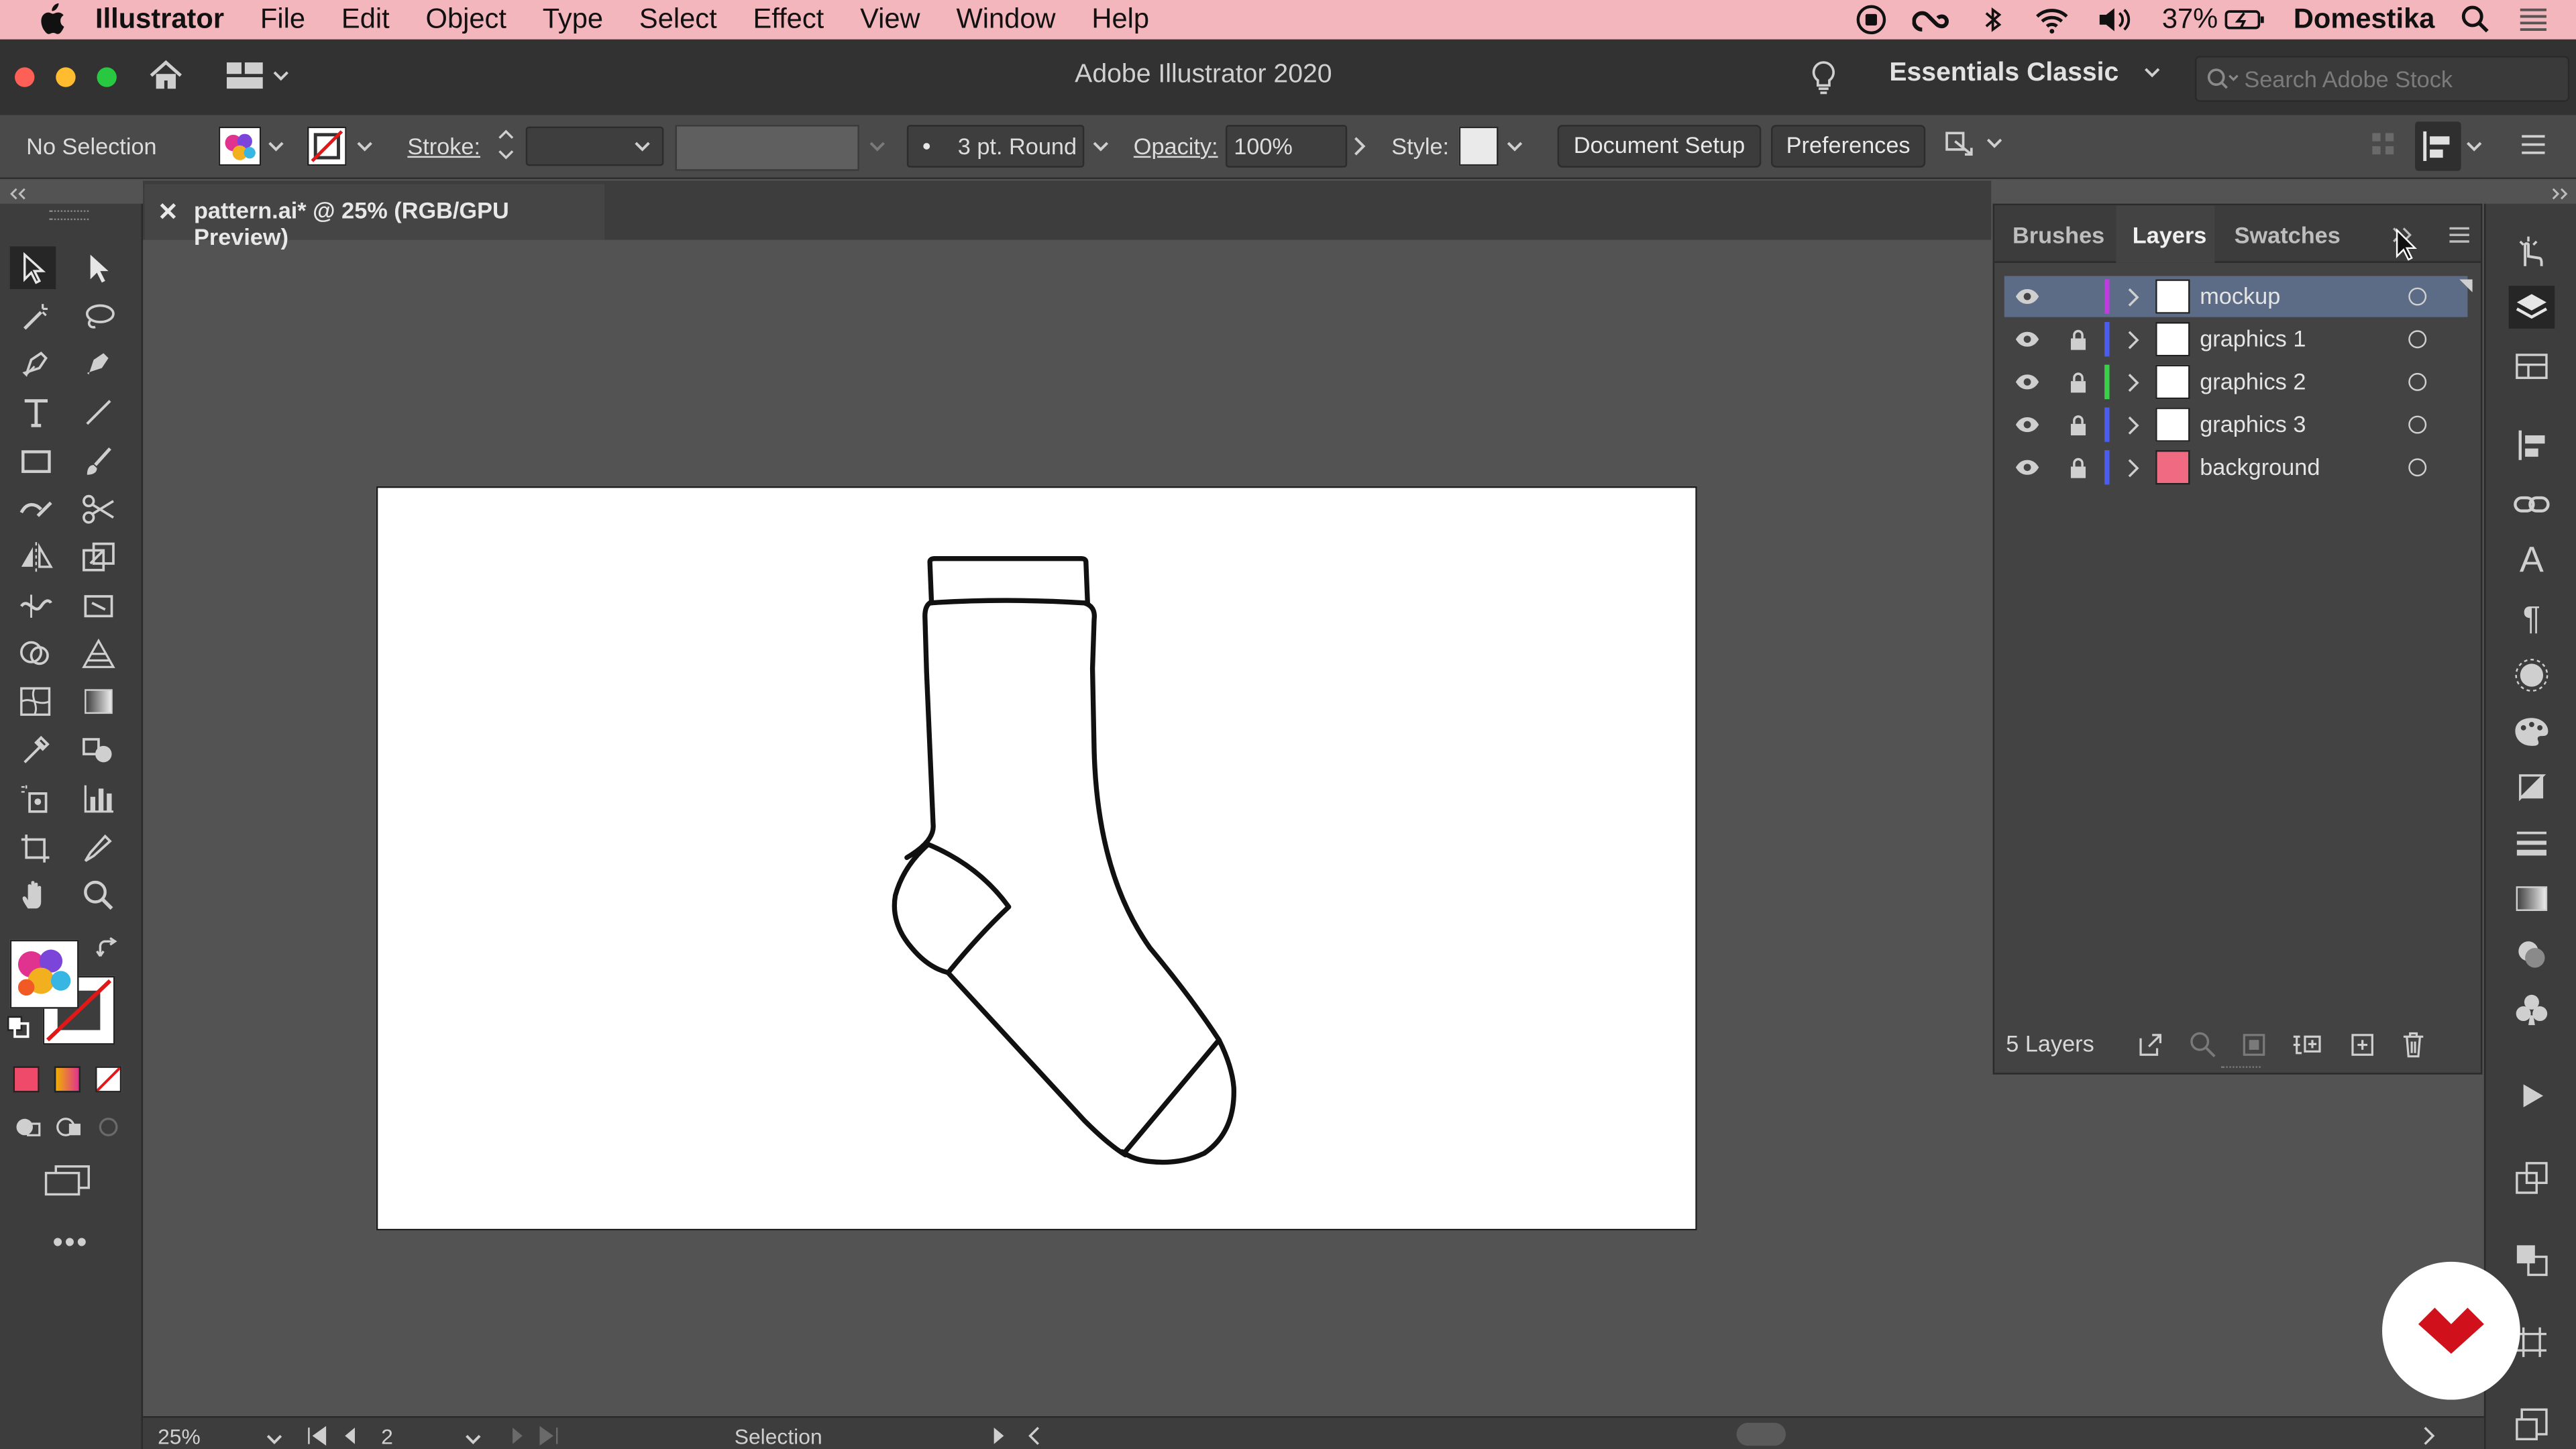  What do you see at coordinates (282, 19) in the screenshot?
I see `menu-file: File` at bounding box center [282, 19].